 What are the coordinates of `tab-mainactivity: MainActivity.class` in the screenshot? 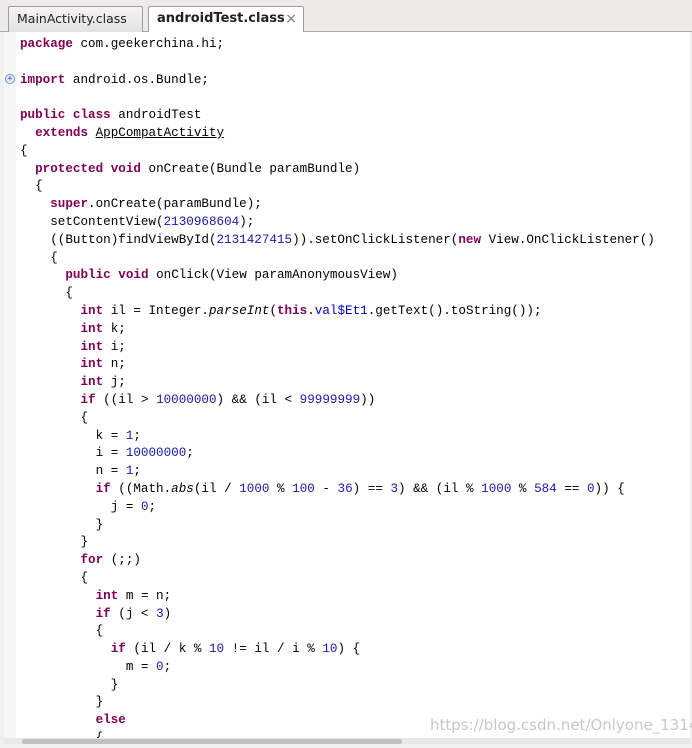 It's located at (75, 19).